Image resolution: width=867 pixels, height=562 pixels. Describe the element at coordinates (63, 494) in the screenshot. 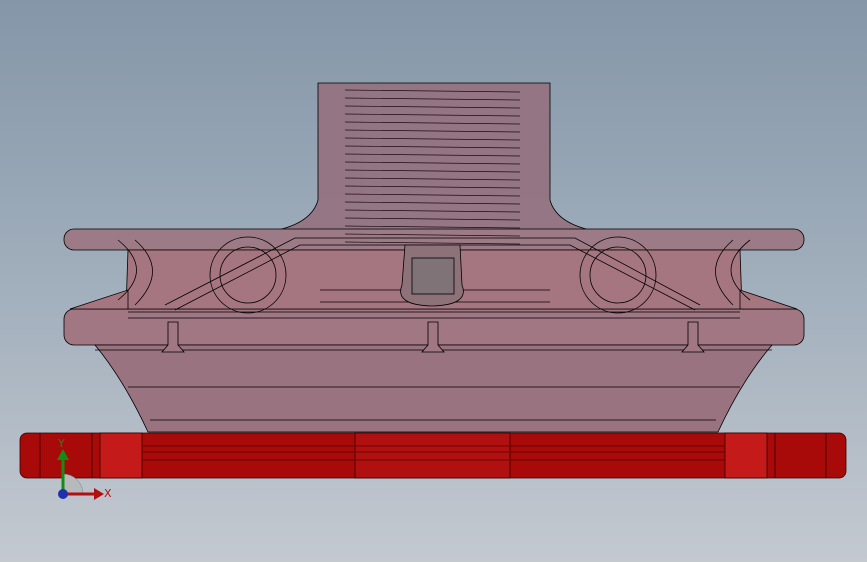

I see `z-axis-dot` at that location.